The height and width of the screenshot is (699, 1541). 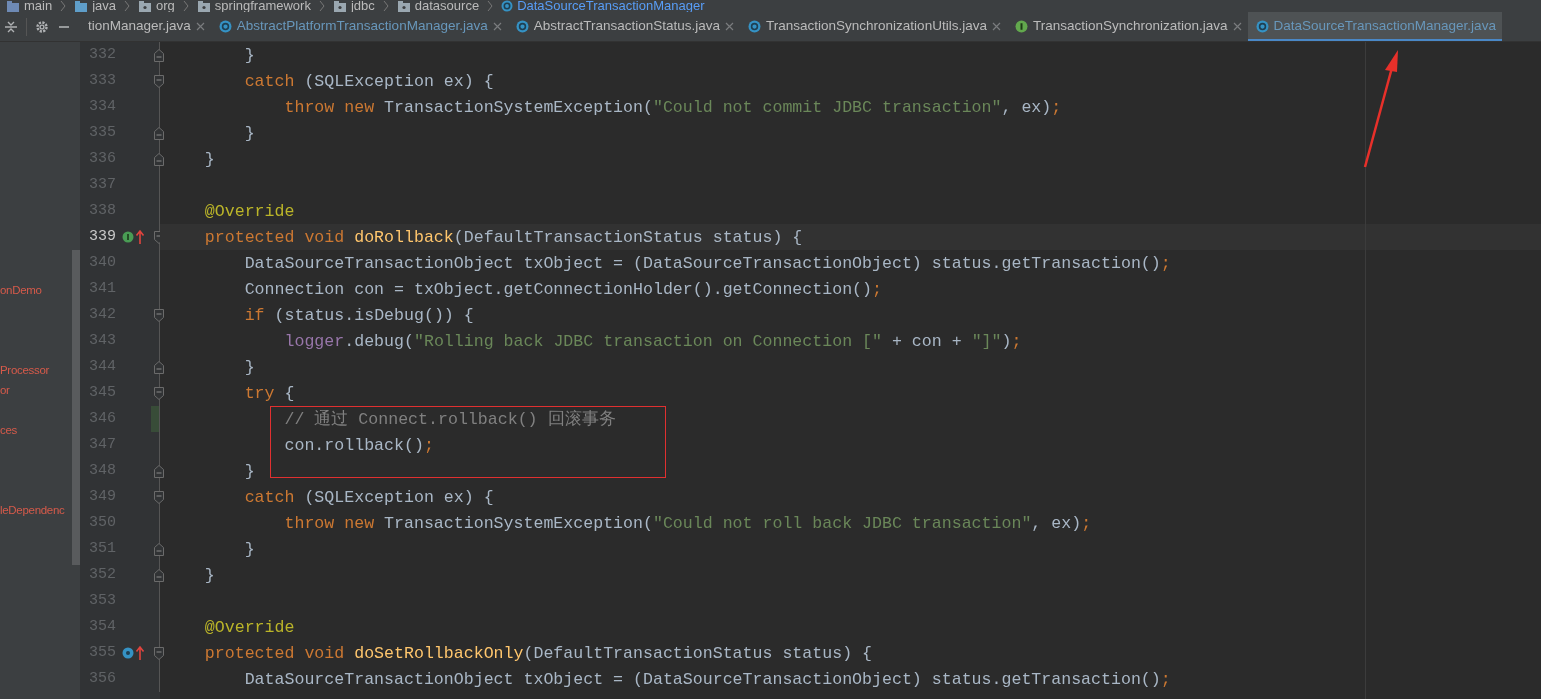 What do you see at coordinates (538, 654) in the screenshot?
I see `code-line: protected void doSetRollbackOnly(DefaultTransactionStatus status) {` at bounding box center [538, 654].